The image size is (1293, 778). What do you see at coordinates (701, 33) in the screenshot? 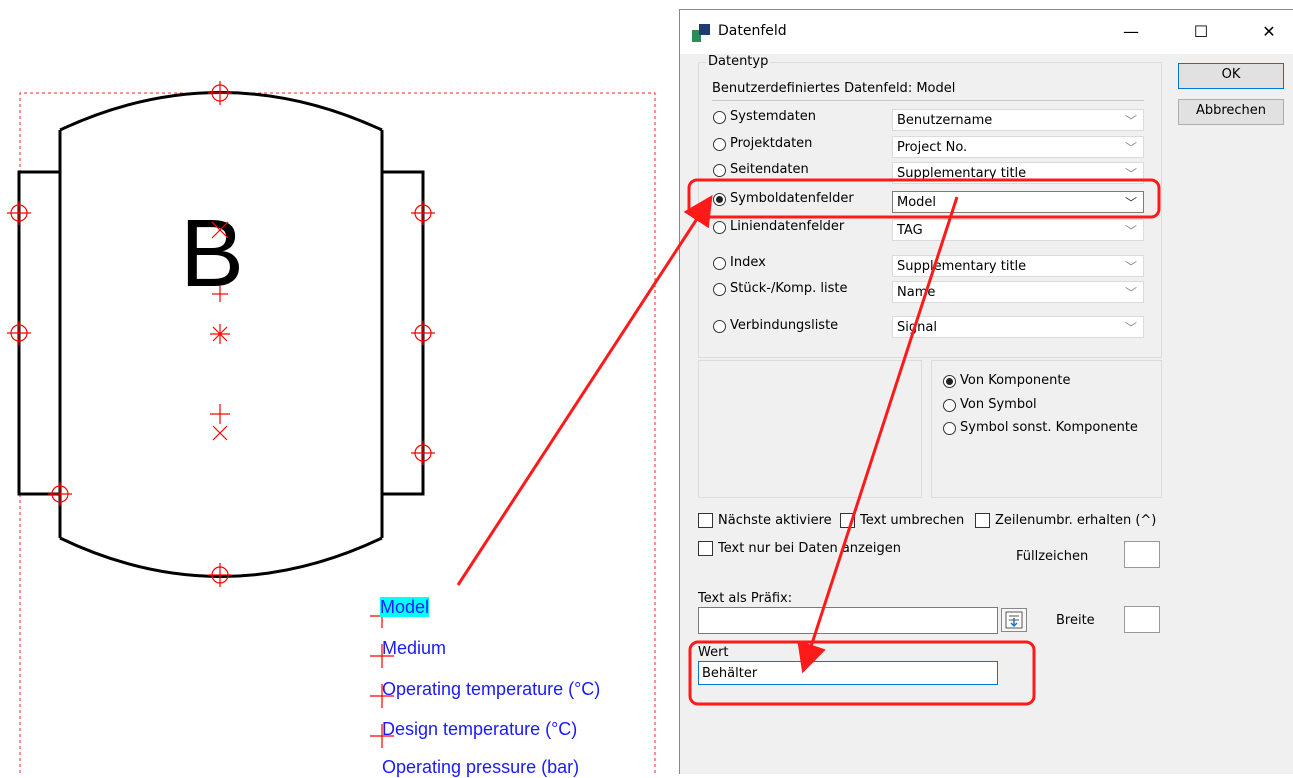
I see `app-icon` at bounding box center [701, 33].